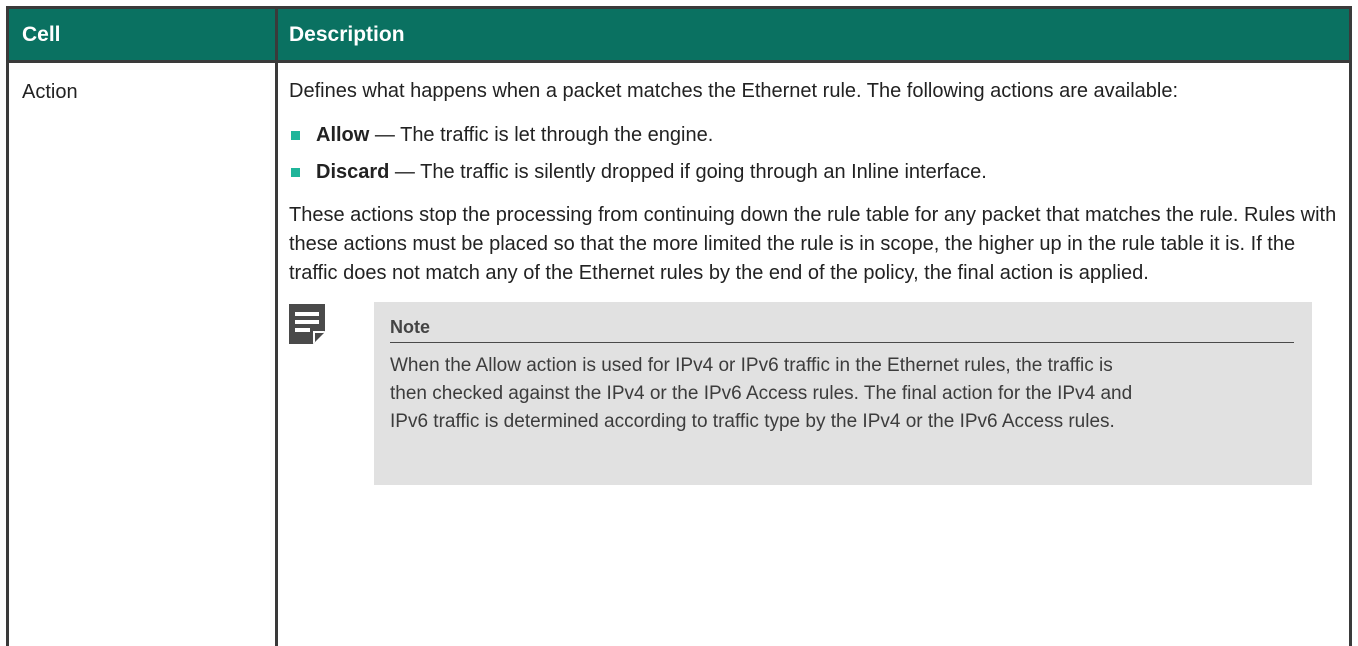  Describe the element at coordinates (343, 135) in the screenshot. I see `action-term: Allow` at that location.